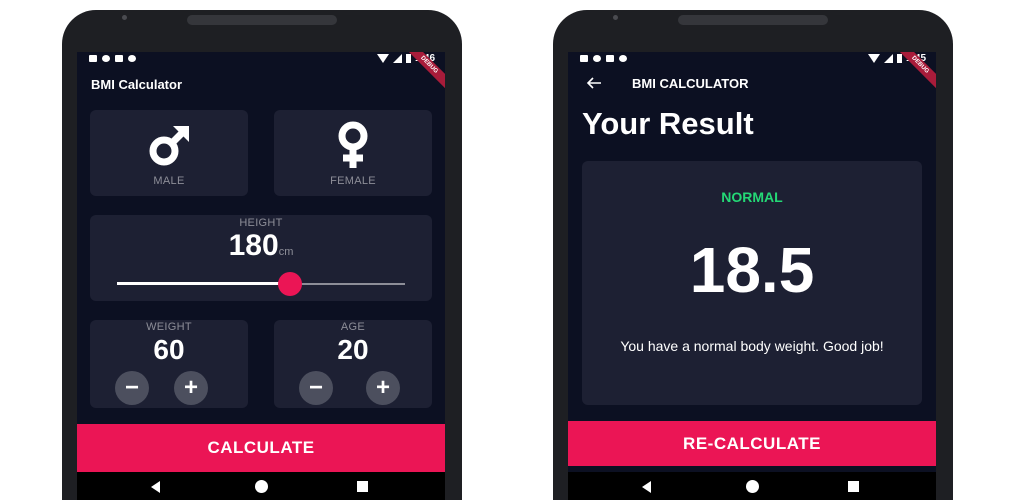 The image size is (1024, 500). What do you see at coordinates (353, 327) in the screenshot?
I see `age-label: AGE` at bounding box center [353, 327].